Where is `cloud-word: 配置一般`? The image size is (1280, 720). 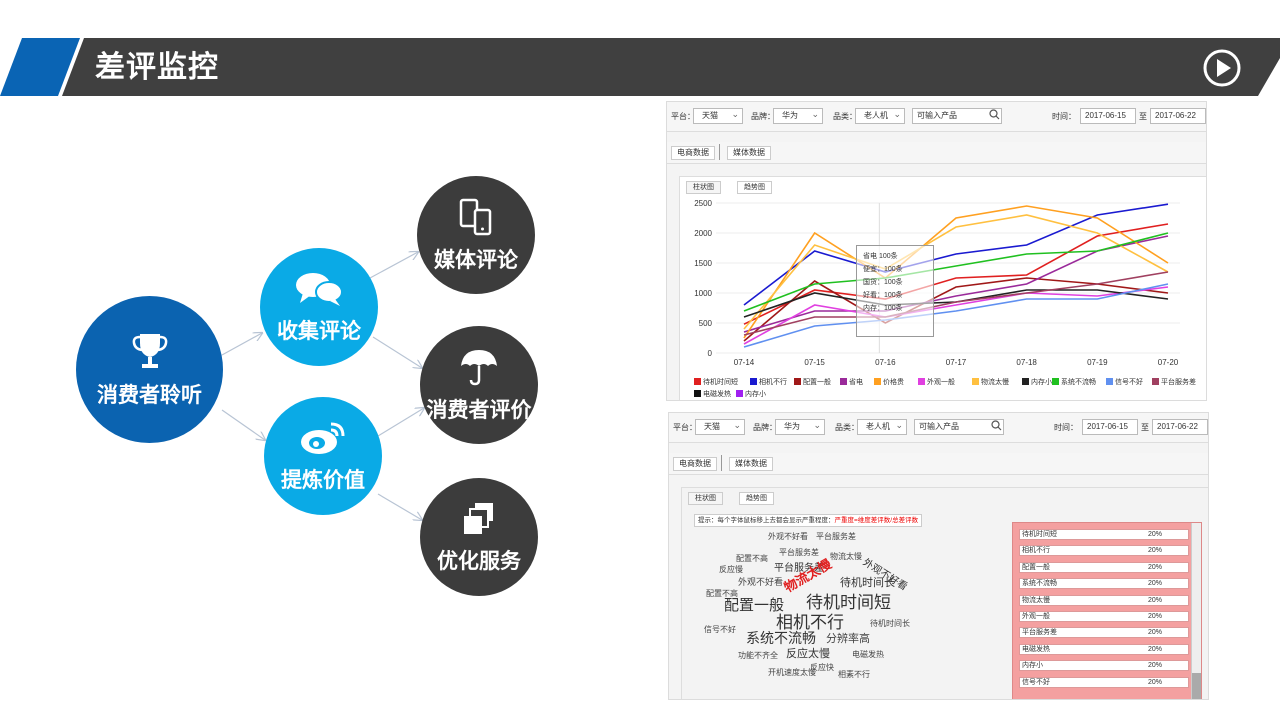
cloud-word: 配置一般 is located at coordinates (754, 605).